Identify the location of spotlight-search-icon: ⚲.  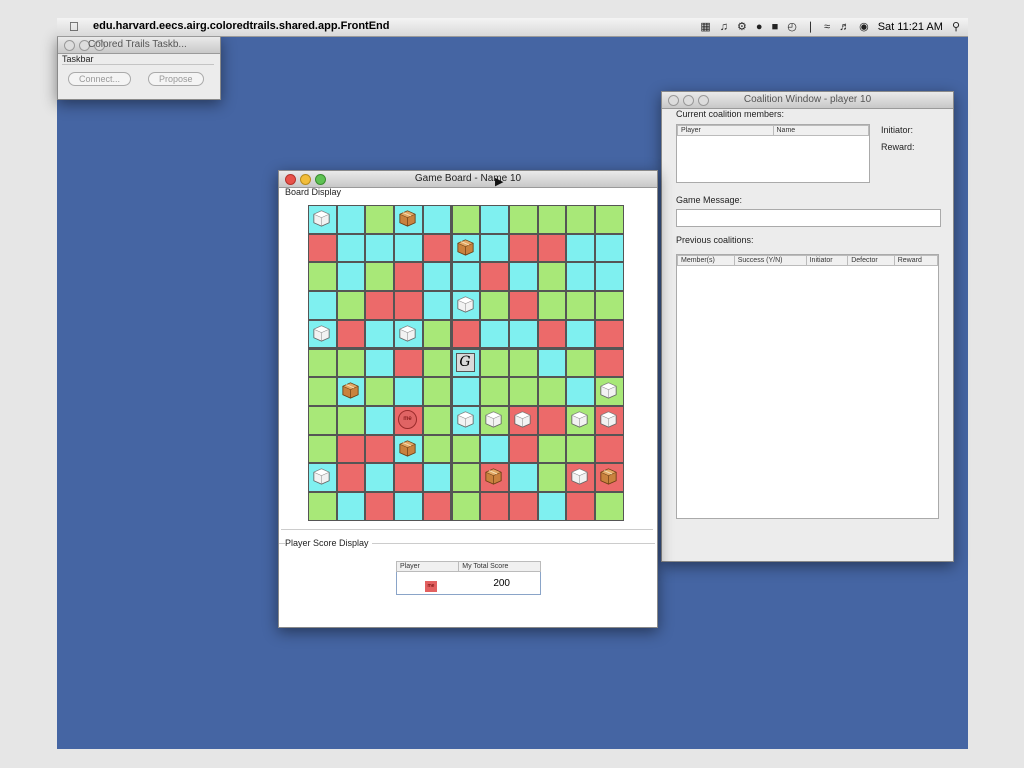
(956, 26).